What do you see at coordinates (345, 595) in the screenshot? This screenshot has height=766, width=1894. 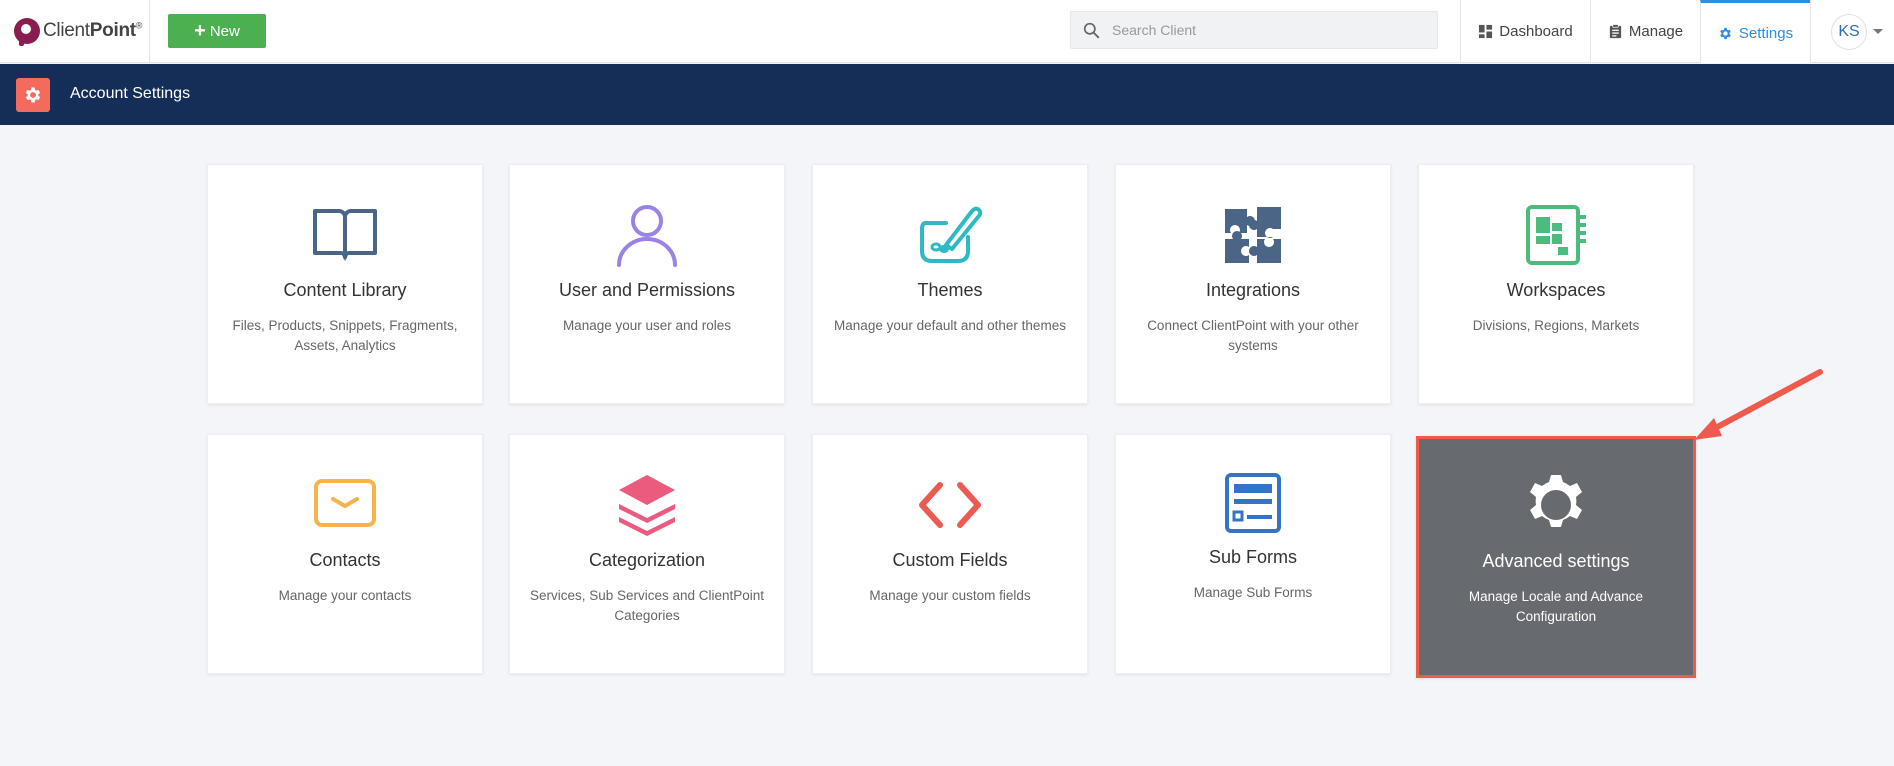 I see `card-description: Manage your contacts` at bounding box center [345, 595].